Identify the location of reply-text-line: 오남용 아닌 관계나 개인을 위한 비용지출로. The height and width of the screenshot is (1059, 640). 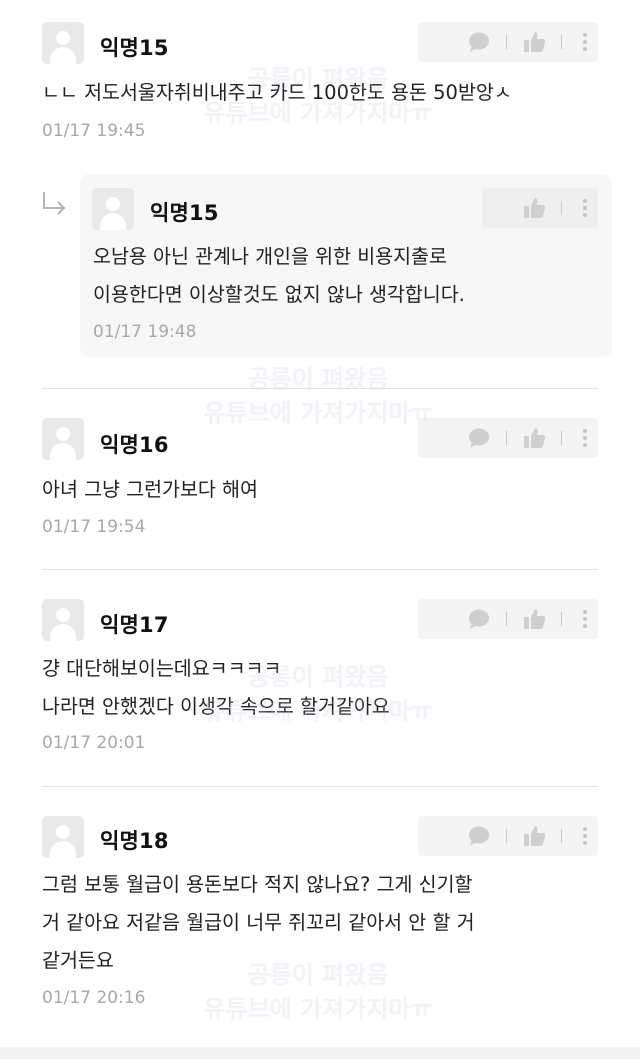
(270, 256).